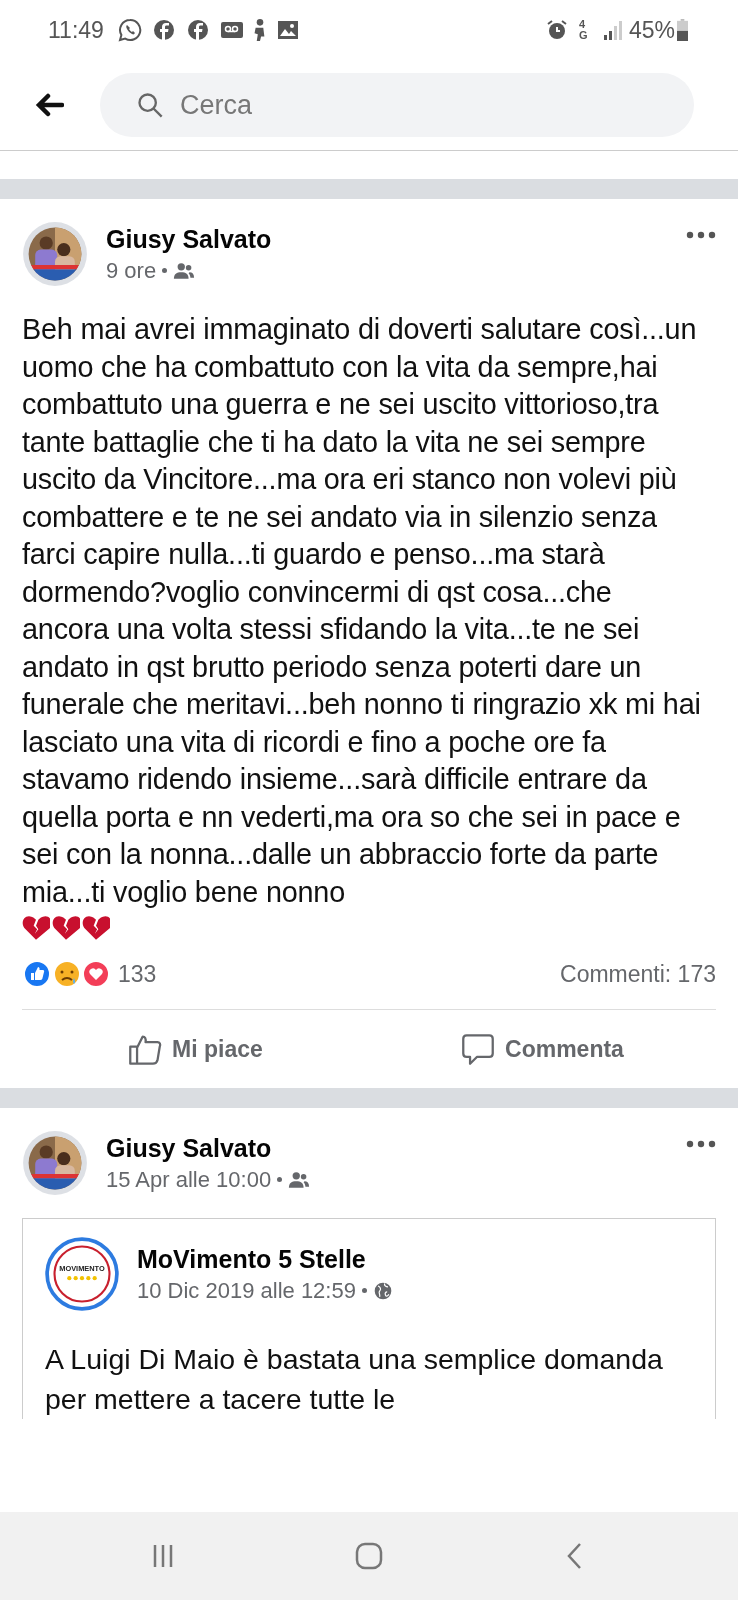  Describe the element at coordinates (76, 30) in the screenshot. I see `status-time: 11:49` at that location.